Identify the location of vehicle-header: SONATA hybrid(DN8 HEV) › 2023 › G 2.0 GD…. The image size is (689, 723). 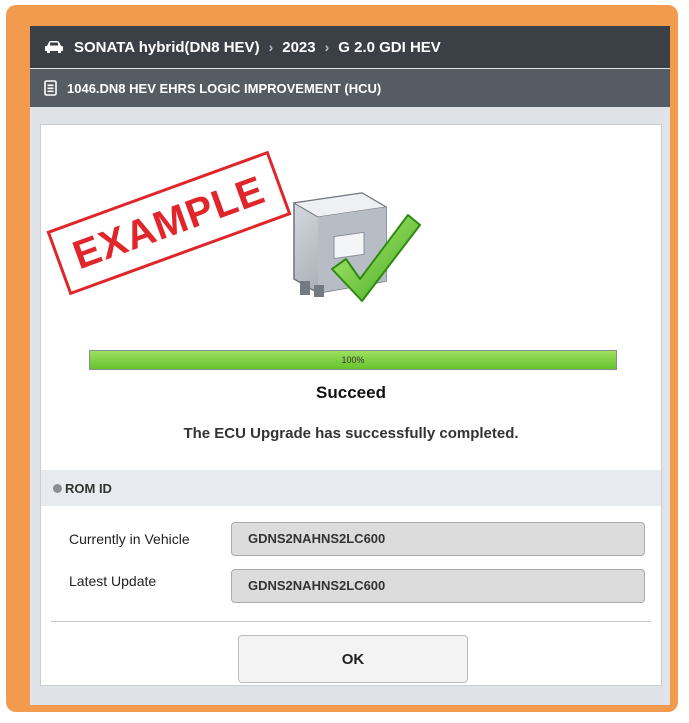
(350, 47).